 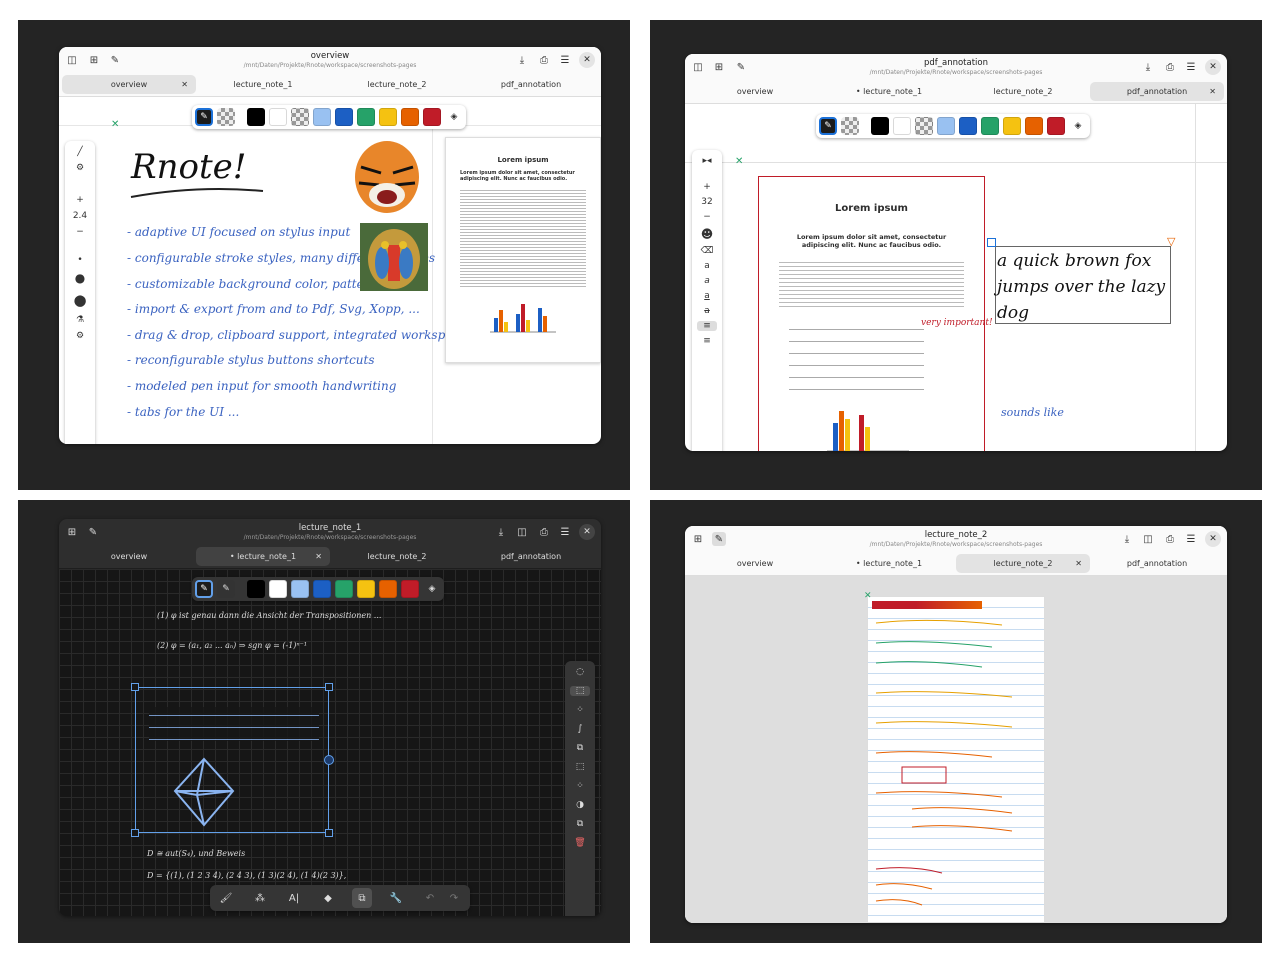 What do you see at coordinates (226, 589) in the screenshot?
I see `fill-color-icon: ✎` at bounding box center [226, 589].